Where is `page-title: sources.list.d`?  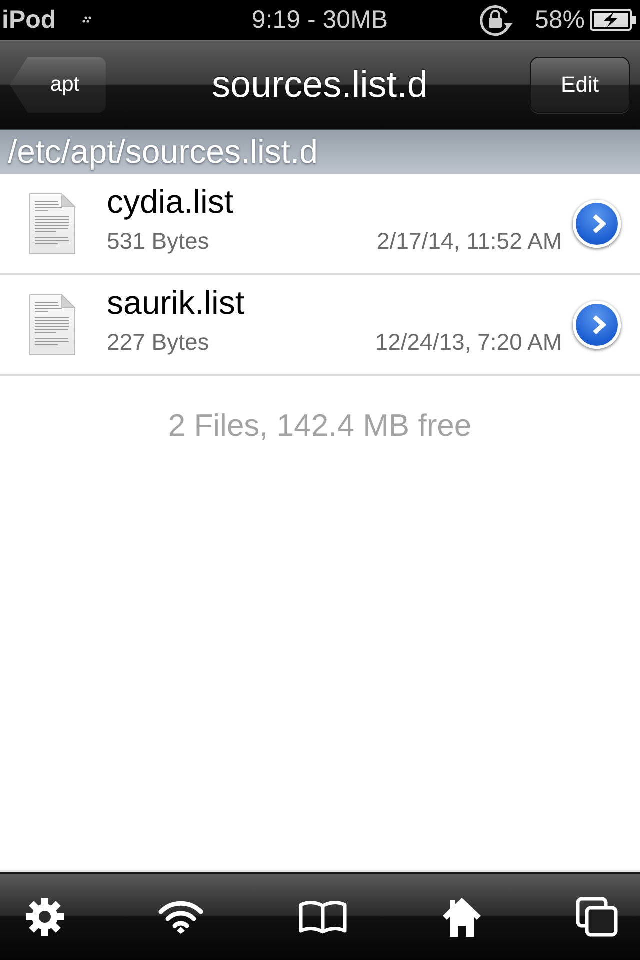 page-title: sources.list.d is located at coordinates (320, 85).